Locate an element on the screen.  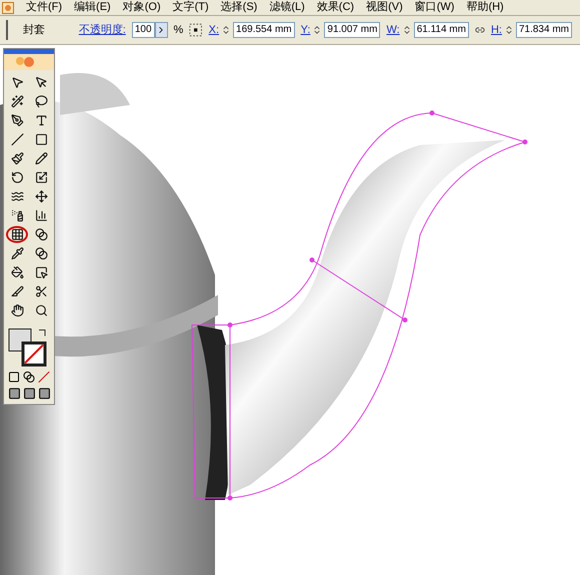
reference-point-icon is located at coordinates (196, 30).